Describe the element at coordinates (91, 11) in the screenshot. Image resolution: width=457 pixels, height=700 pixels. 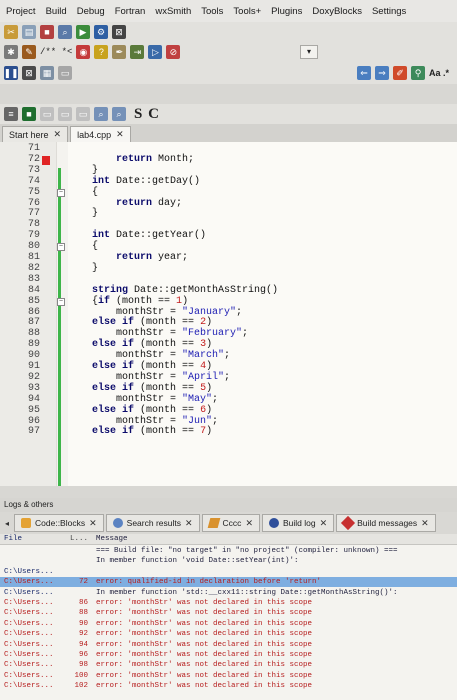
I see `menu-debug: Debug` at that location.